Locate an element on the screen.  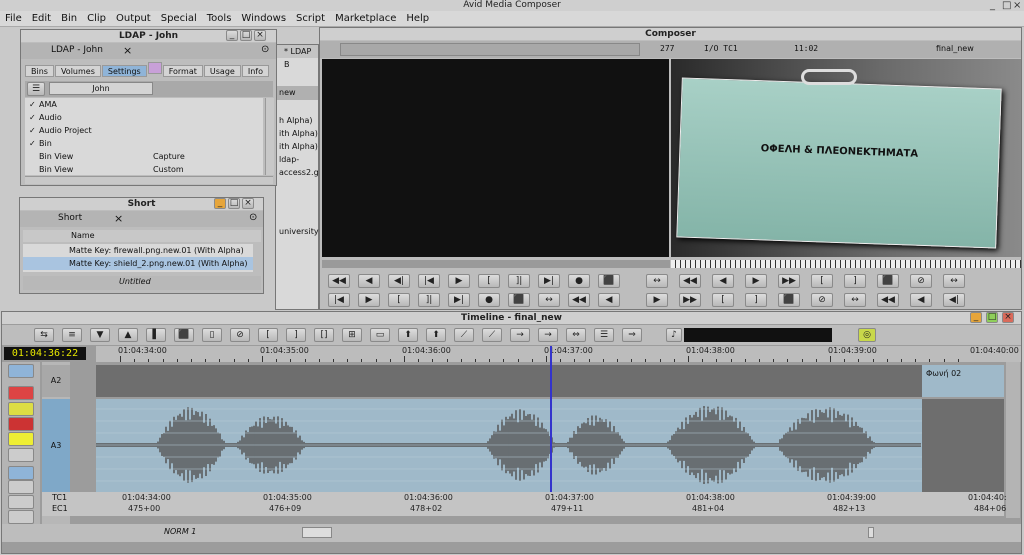
speaker-icon: ♪ is located at coordinates (674, 335).